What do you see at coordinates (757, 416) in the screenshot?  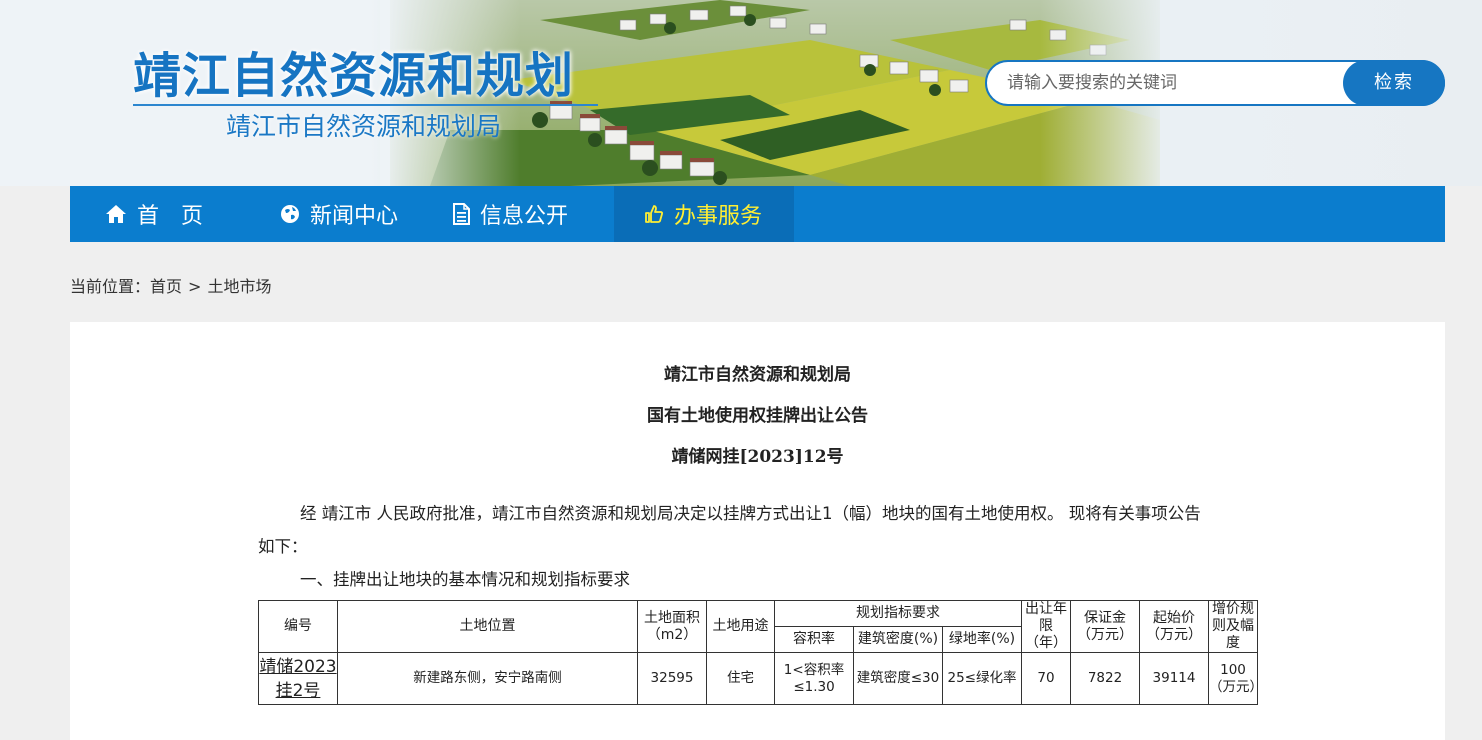 I see `article-title-main: 国有土地使用权挂牌出让公告` at bounding box center [757, 416].